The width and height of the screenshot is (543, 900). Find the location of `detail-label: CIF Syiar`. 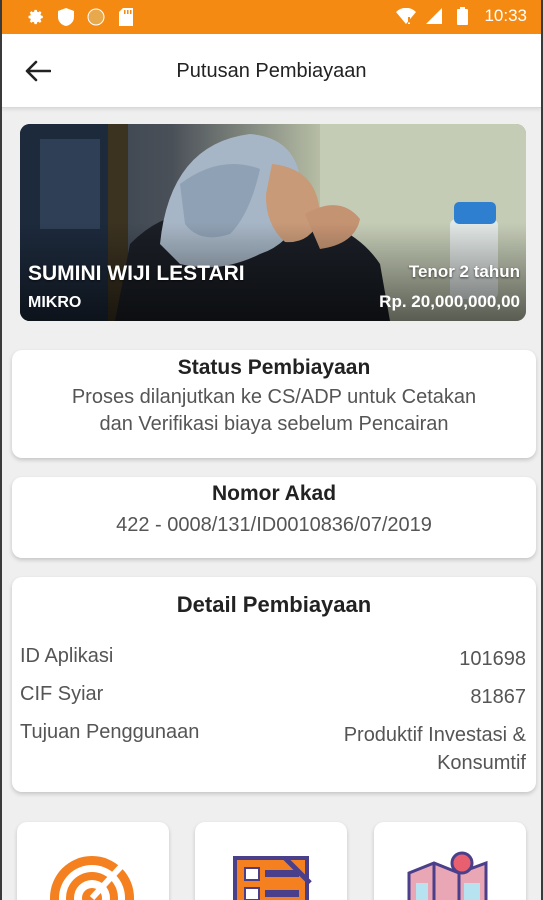

detail-label: CIF Syiar is located at coordinates (62, 694).